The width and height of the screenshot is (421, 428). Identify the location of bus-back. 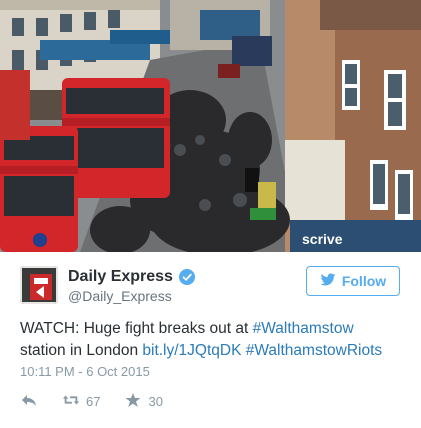
(116, 138).